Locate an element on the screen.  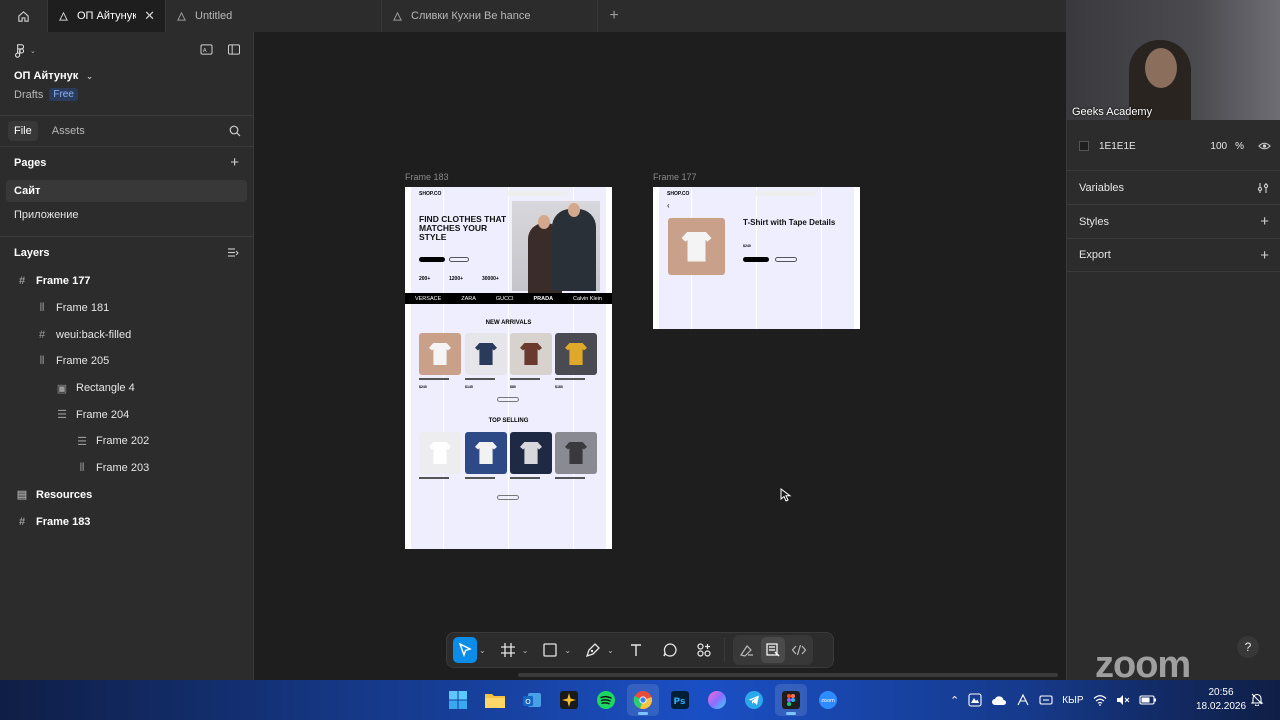
fill-hex-input: 1E1E1E is located at coordinates (1154, 146).